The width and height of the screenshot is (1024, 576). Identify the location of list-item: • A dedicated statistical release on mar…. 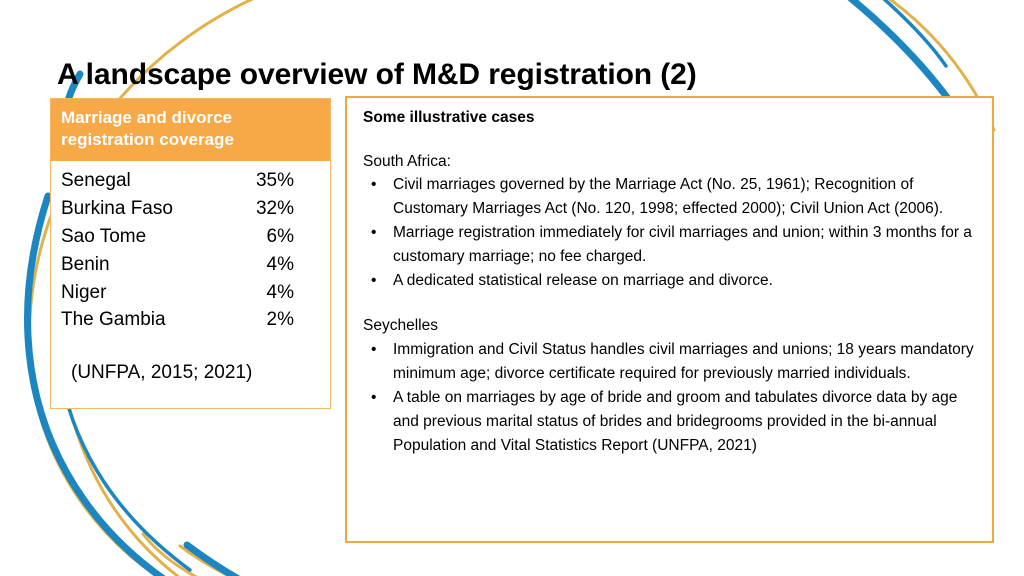
(669, 281).